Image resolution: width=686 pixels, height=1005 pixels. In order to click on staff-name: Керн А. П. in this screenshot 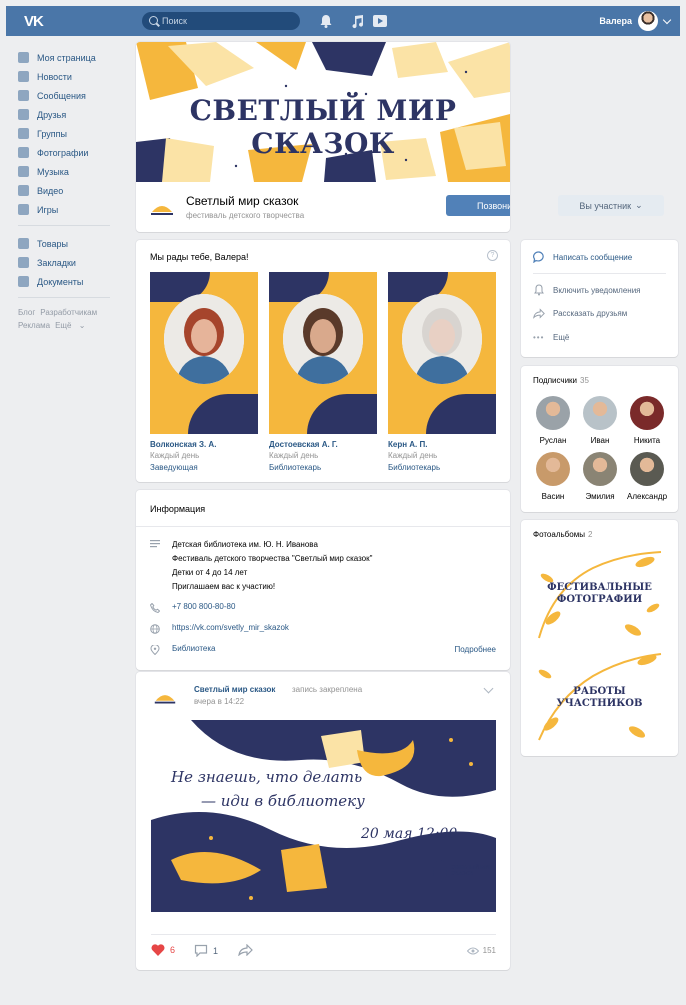, I will do `click(442, 444)`.